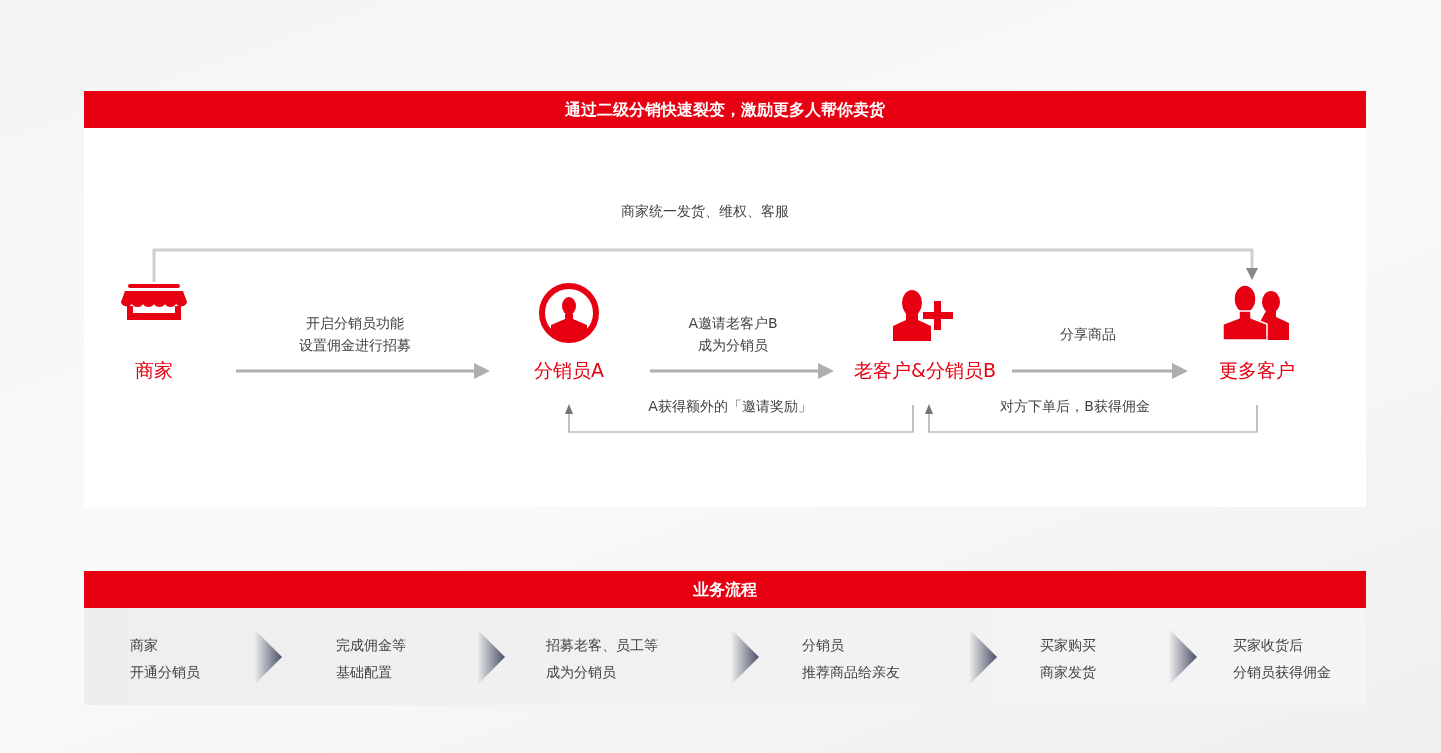 Image resolution: width=1441 pixels, height=753 pixels. Describe the element at coordinates (1257, 370) in the screenshot. I see `node-label: 更多客户` at that location.